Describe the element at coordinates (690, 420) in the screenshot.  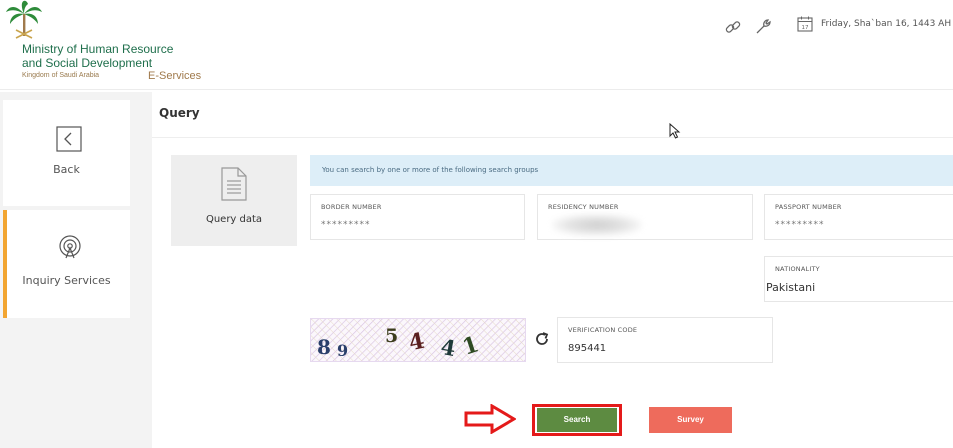
I see `survey-button: Survey` at that location.